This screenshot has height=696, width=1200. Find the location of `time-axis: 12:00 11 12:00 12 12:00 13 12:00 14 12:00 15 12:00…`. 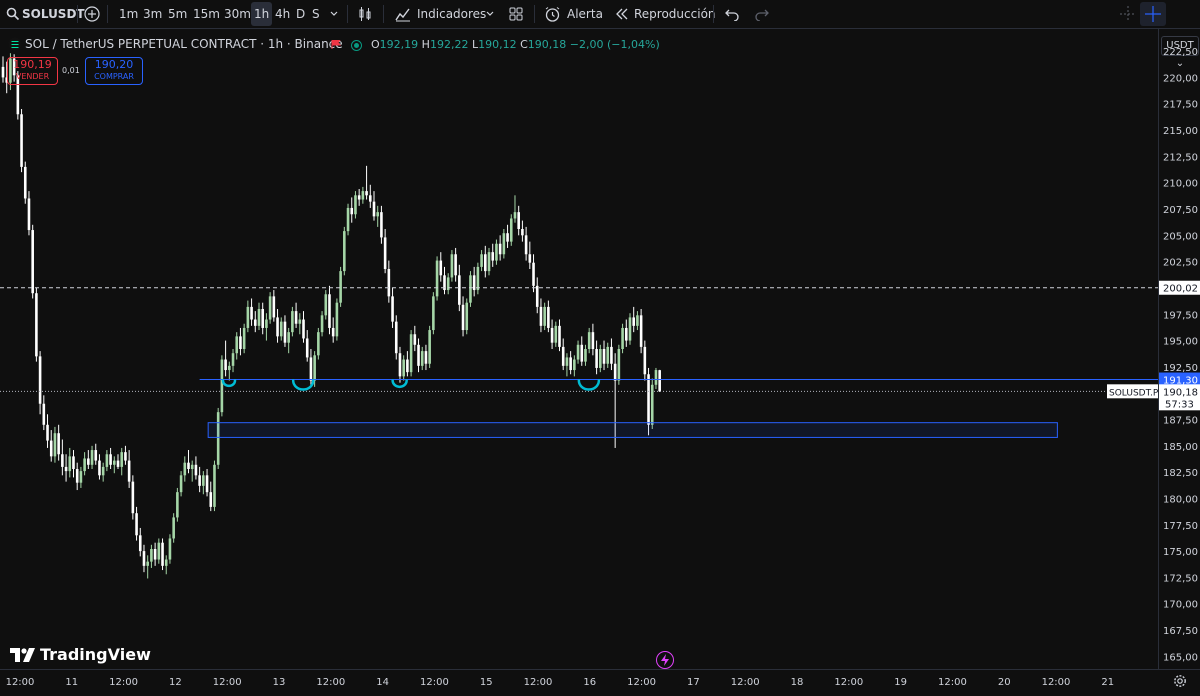

time-axis: 12:00 11 12:00 12 12:00 13 12:00 14 12:00 15 12:00… is located at coordinates (600, 680).